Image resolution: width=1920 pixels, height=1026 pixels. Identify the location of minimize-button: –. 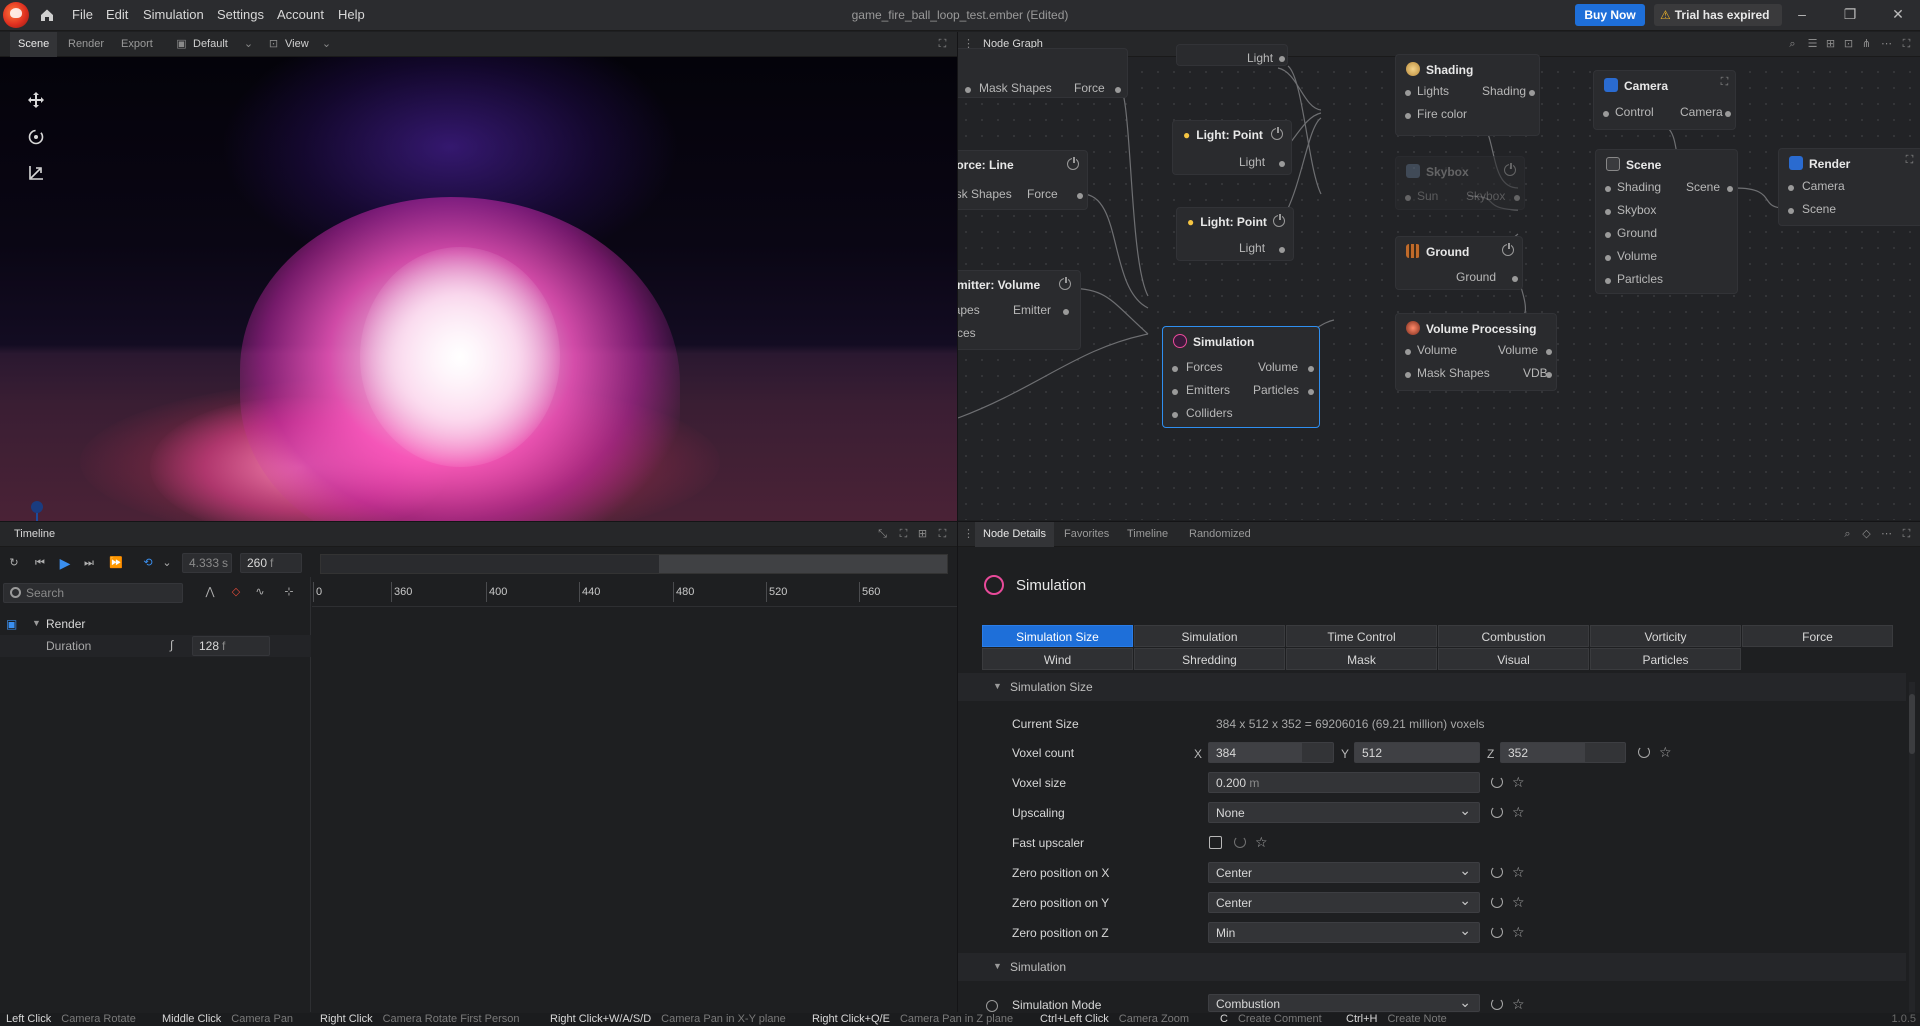
(1802, 15).